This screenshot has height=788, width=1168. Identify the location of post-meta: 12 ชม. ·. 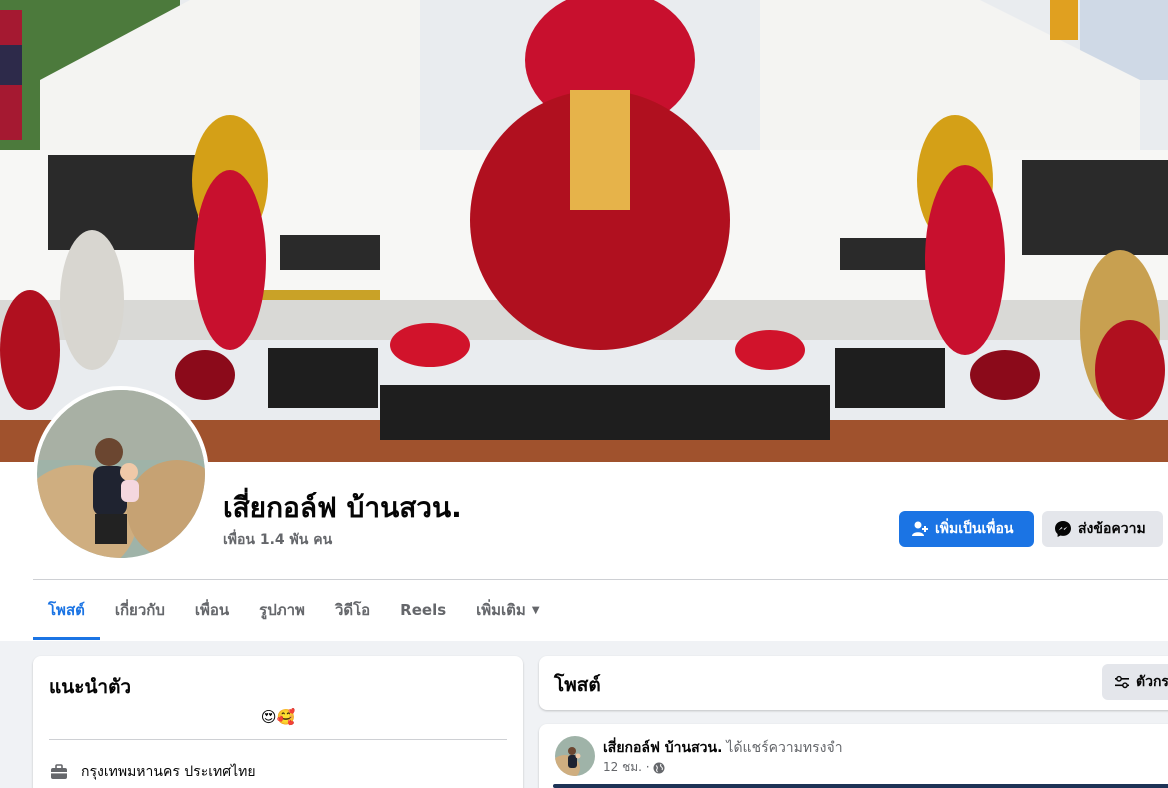
(634, 767).